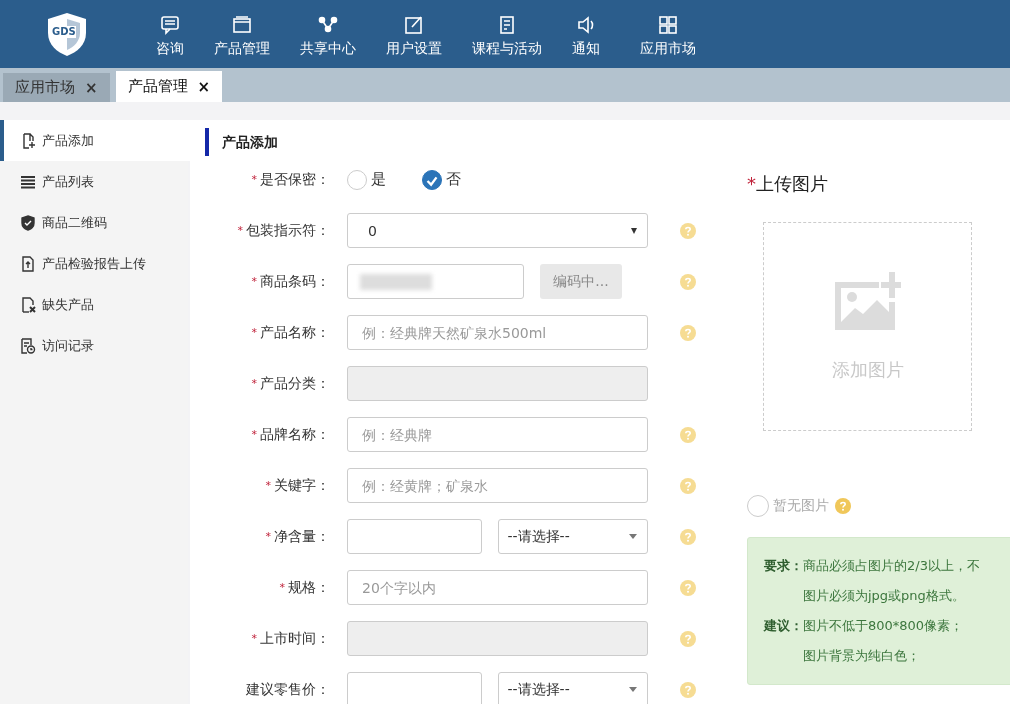 Image resolution: width=1010 pixels, height=704 pixels. What do you see at coordinates (94, 222) in the screenshot?
I see `sidebar-item: 商品二维码` at bounding box center [94, 222].